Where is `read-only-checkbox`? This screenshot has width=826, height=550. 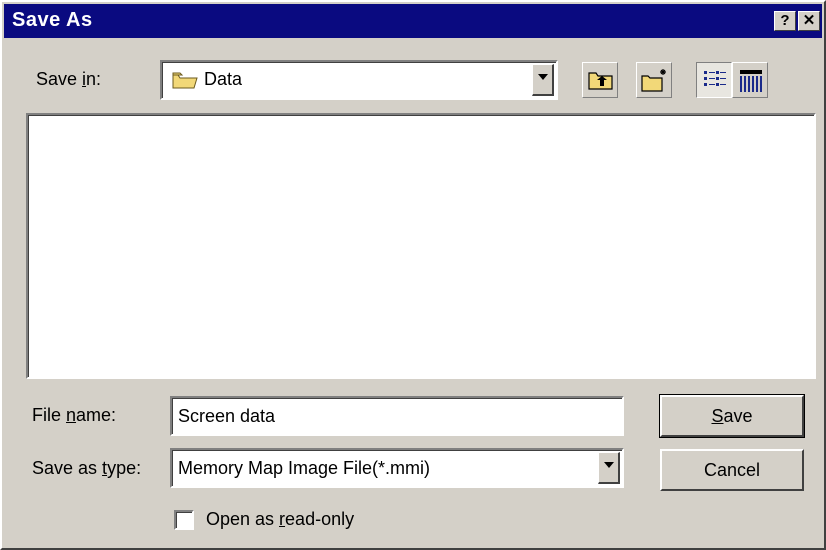
read-only-checkbox is located at coordinates (184, 520).